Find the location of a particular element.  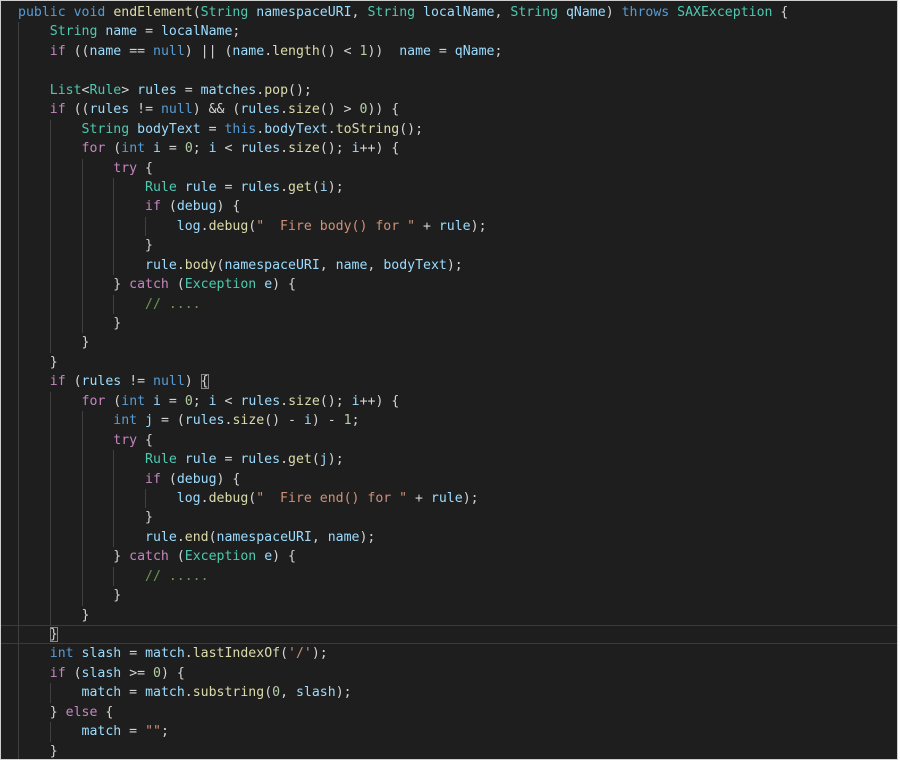

code-token: pop is located at coordinates (276, 90).